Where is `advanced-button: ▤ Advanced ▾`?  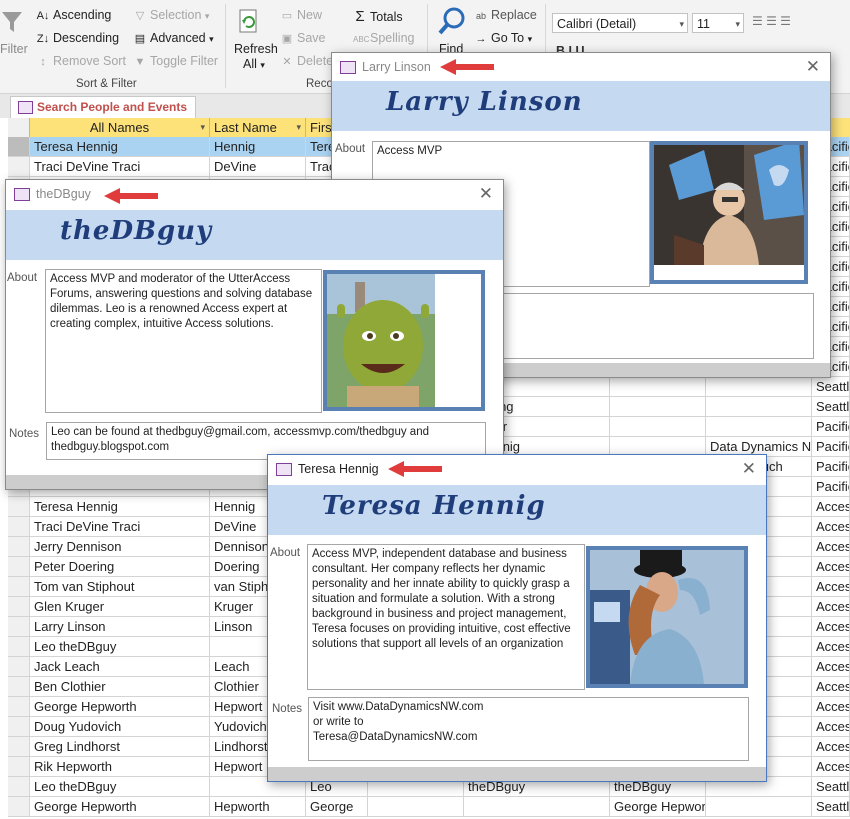 advanced-button: ▤ Advanced ▾ is located at coordinates (173, 38).